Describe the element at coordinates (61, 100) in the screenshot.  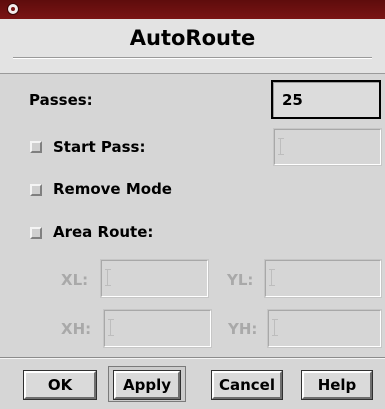
I see `passes-label: Passes:` at that location.